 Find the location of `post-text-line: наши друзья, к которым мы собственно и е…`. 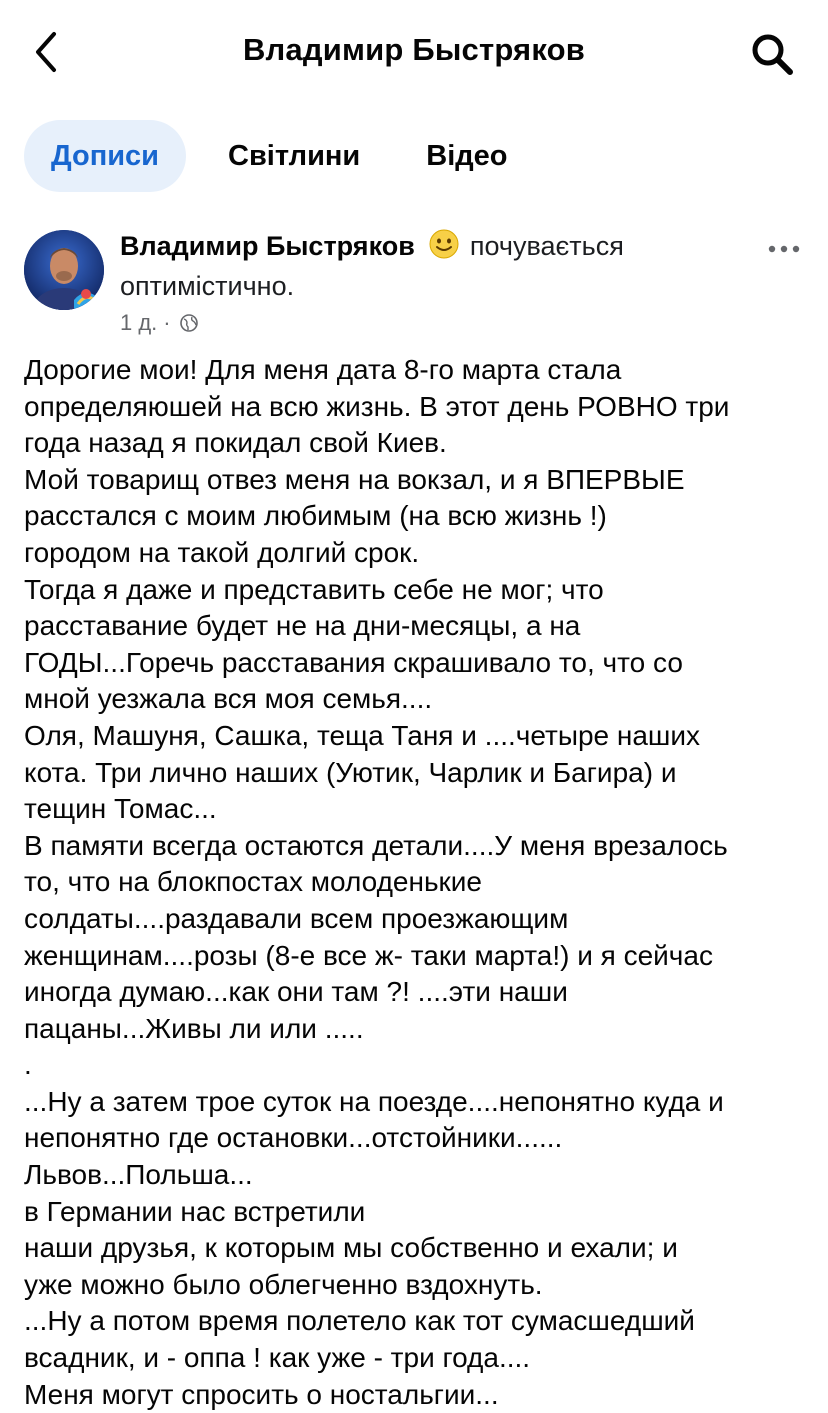

post-text-line: наши друзья, к которым мы собственно и е… is located at coordinates (351, 1248).